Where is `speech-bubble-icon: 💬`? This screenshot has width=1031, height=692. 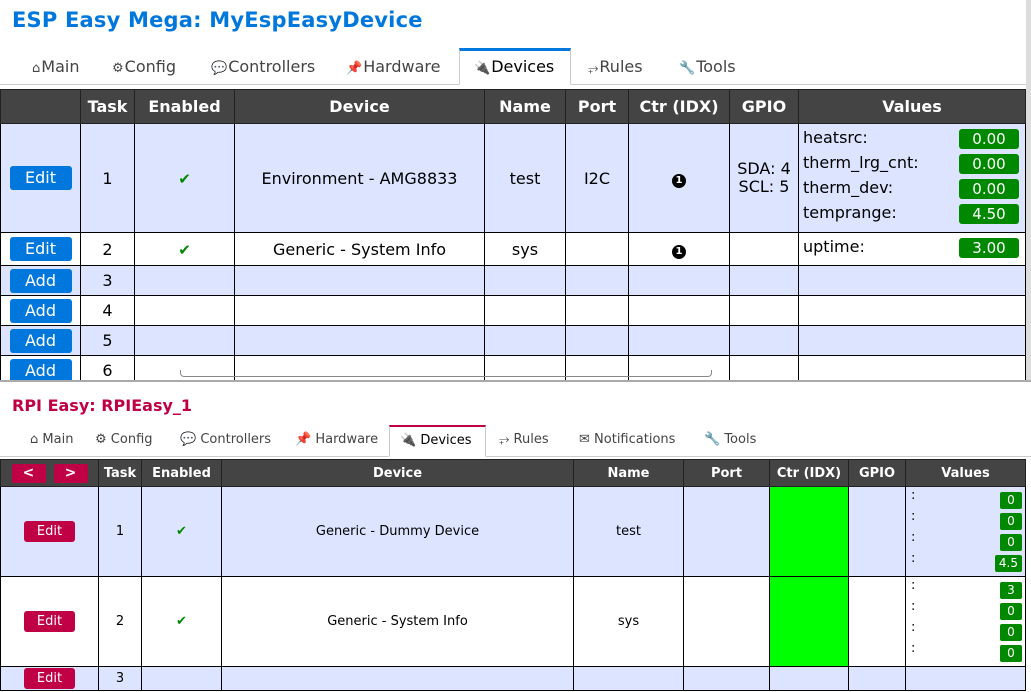
speech-bubble-icon: 💬 is located at coordinates (188, 439).